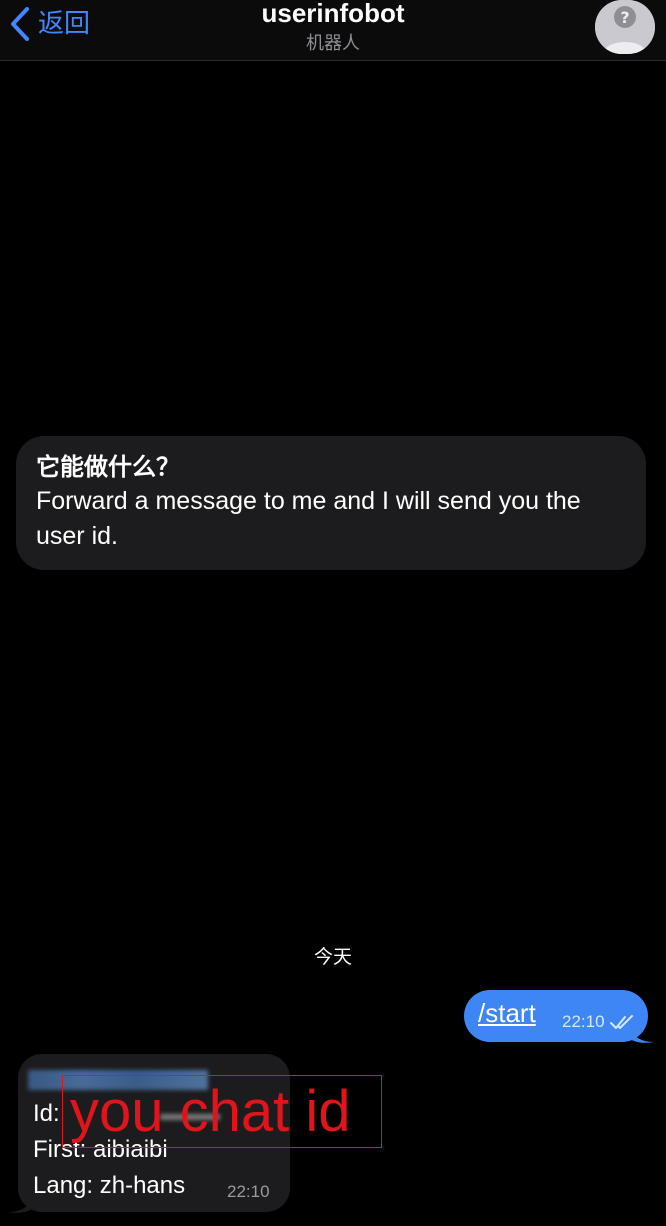 The height and width of the screenshot is (1226, 666). I want to click on chat-subtitle: 机器人, so click(333, 43).